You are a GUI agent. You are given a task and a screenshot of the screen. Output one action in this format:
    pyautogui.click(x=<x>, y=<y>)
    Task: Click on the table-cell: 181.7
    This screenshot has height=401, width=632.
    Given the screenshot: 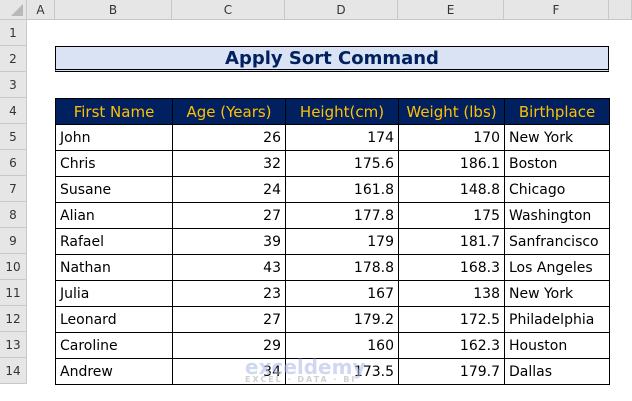 What is the action you would take?
    pyautogui.click(x=451, y=241)
    